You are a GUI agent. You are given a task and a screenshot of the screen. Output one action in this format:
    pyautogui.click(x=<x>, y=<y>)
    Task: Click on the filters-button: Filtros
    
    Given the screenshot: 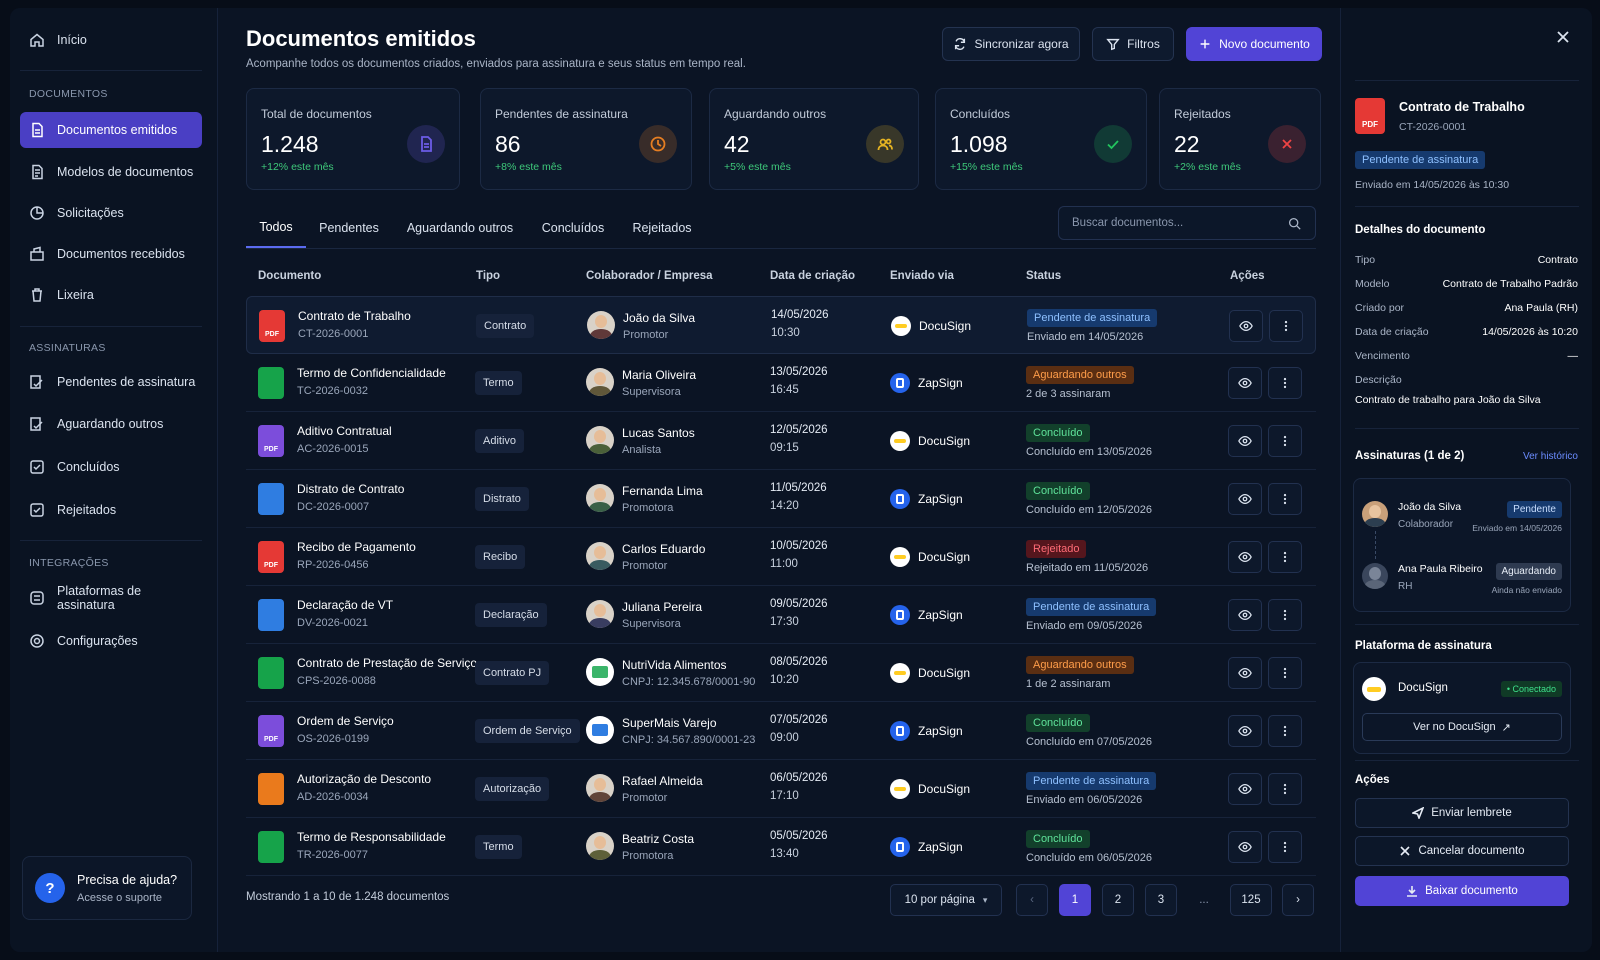 What is the action you would take?
    pyautogui.click(x=1133, y=44)
    